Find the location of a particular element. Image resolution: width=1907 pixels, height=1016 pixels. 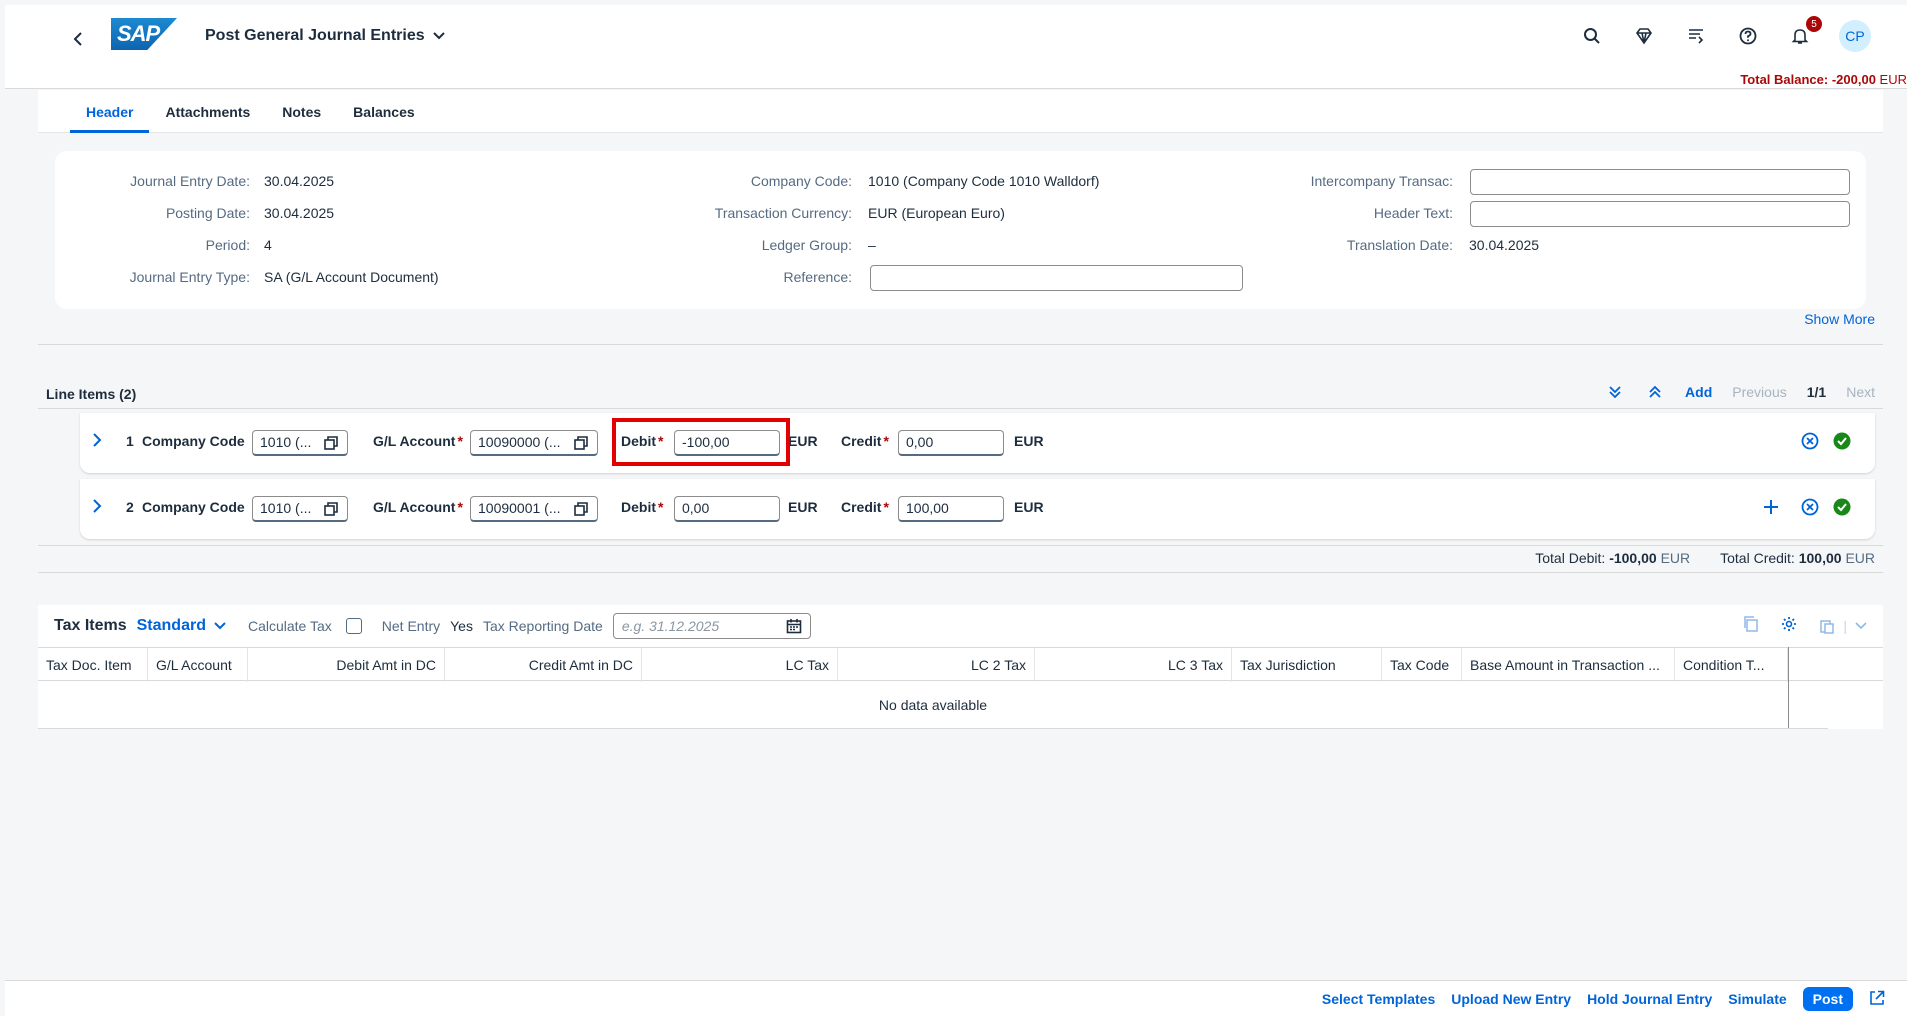

header-text-input is located at coordinates (1660, 214).